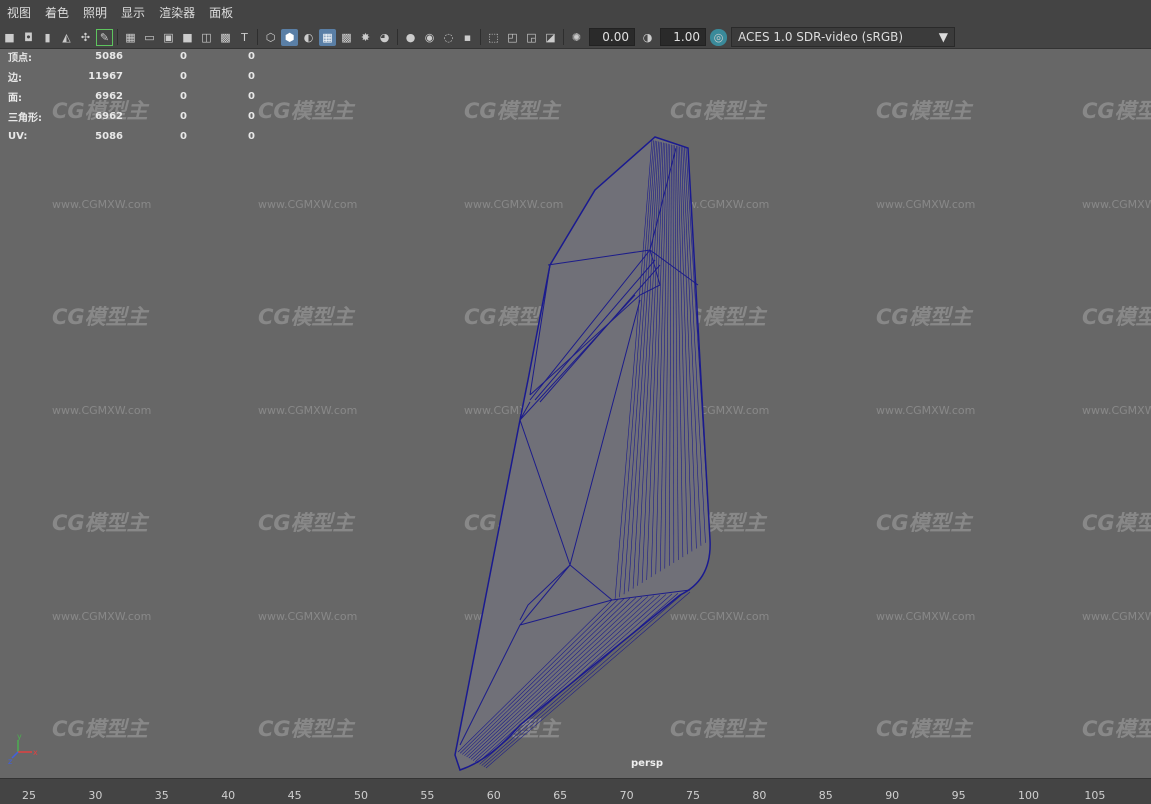 The image size is (1151, 804). I want to click on lights-icon: ✸, so click(365, 37).